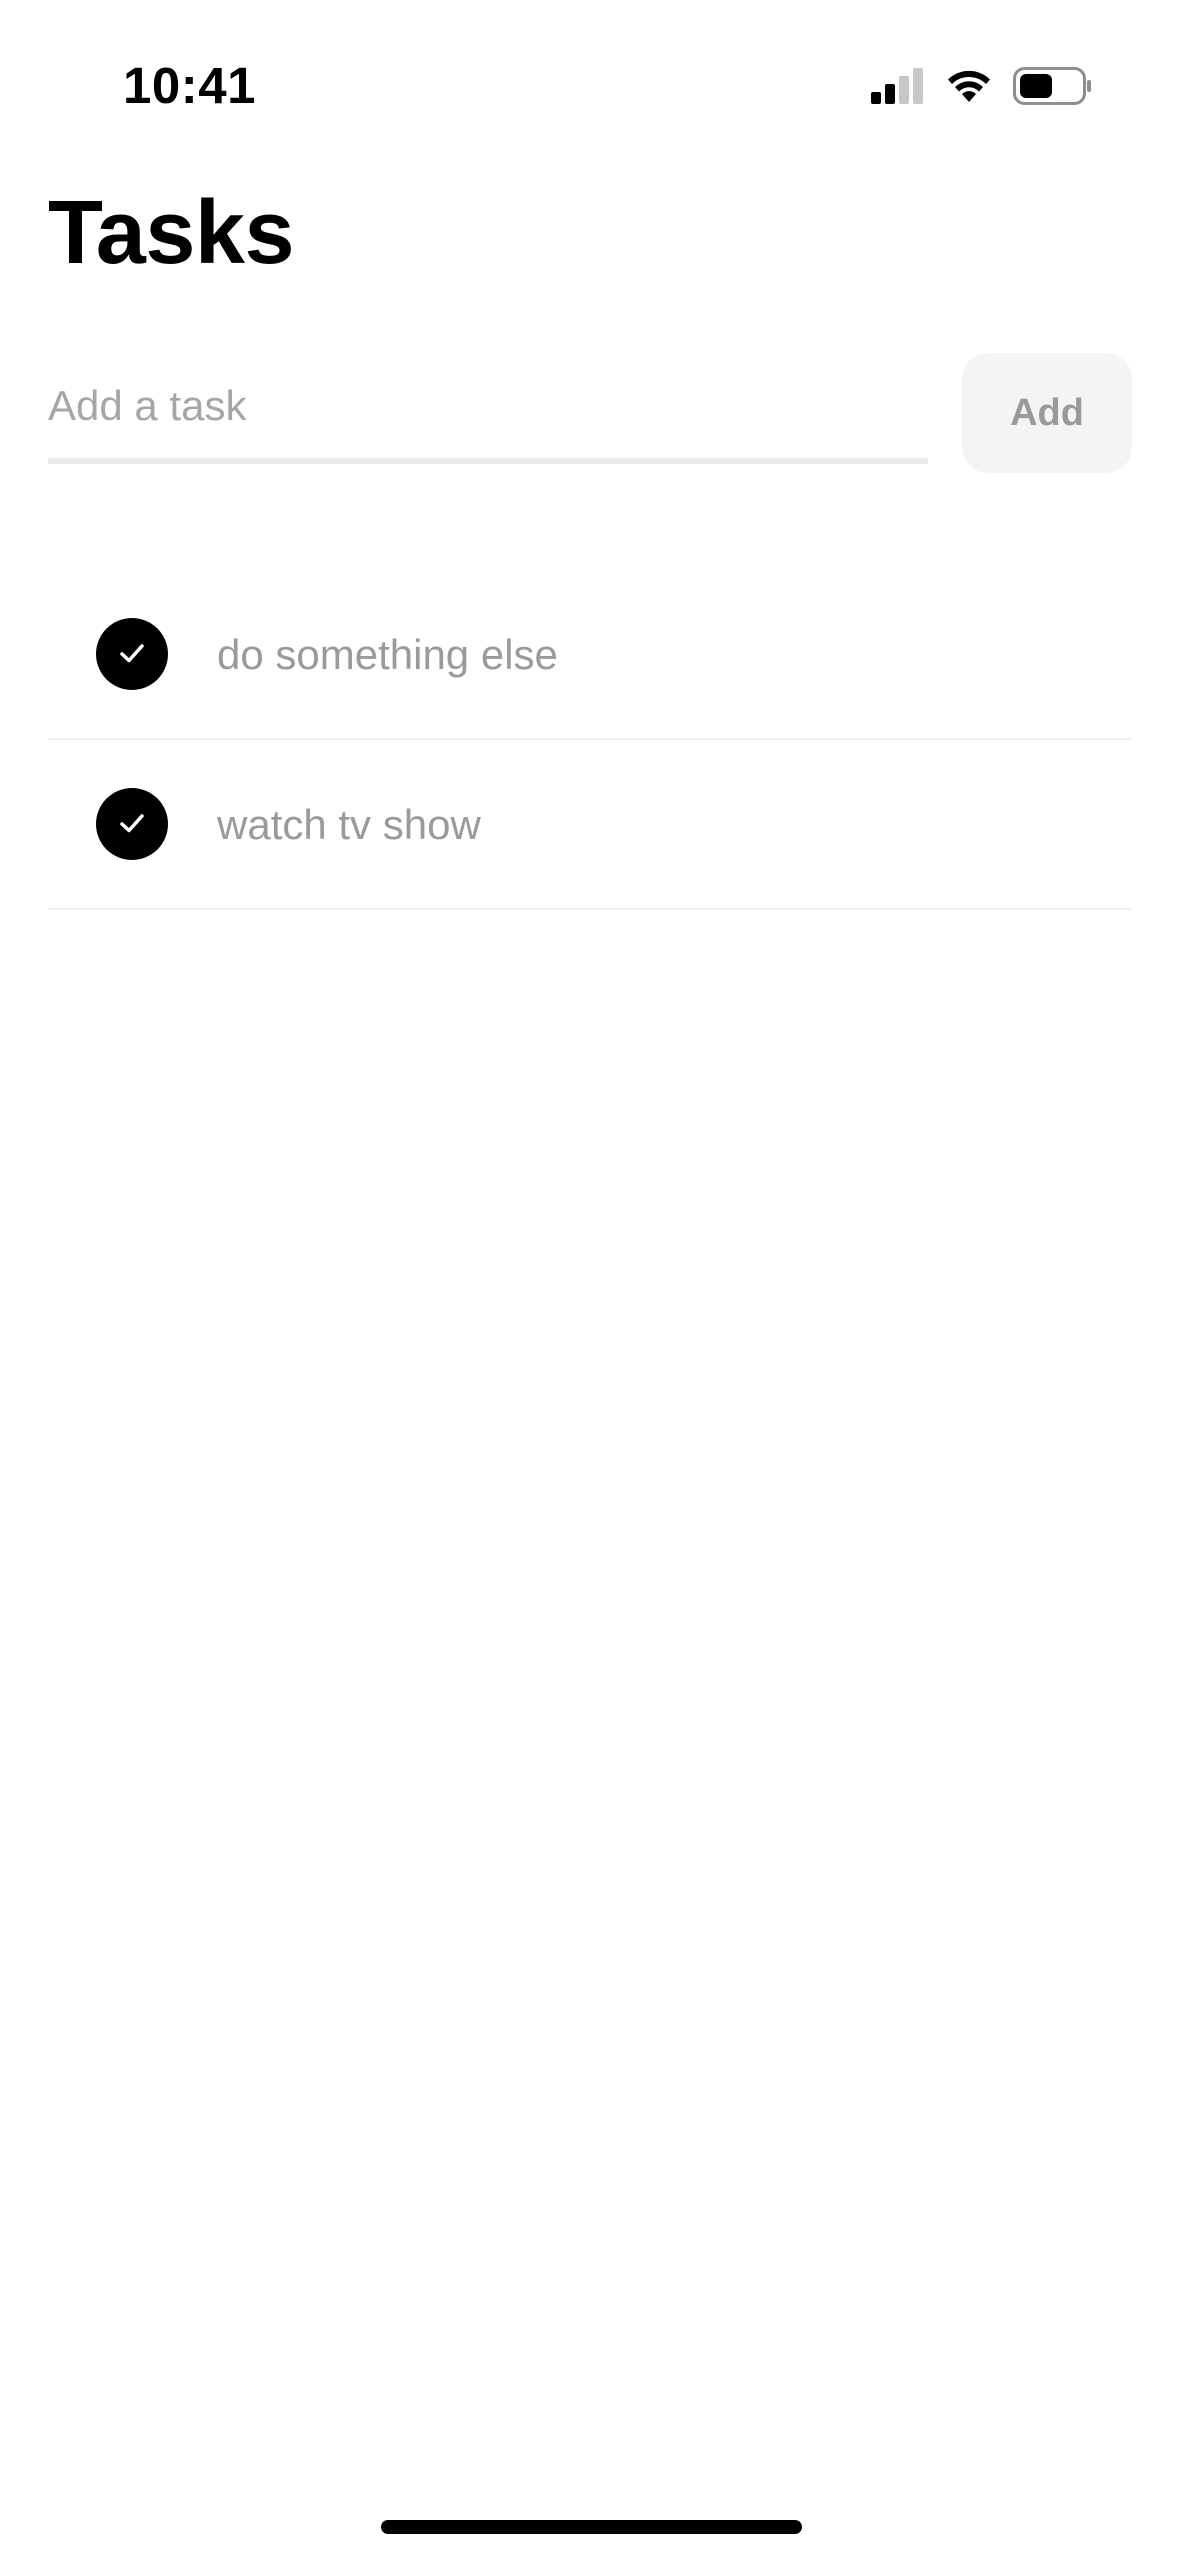 The width and height of the screenshot is (1179, 2556). Describe the element at coordinates (969, 88) in the screenshot. I see `wifi-icon` at that location.